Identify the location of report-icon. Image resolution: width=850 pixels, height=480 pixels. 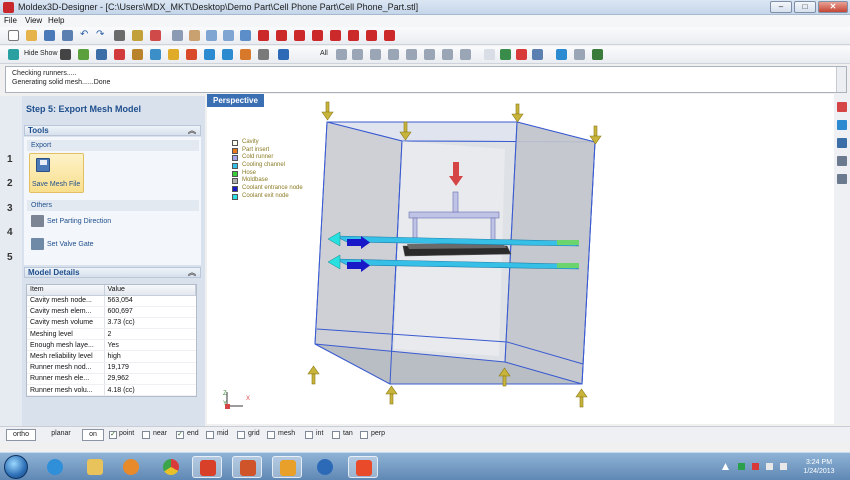
(155, 35).